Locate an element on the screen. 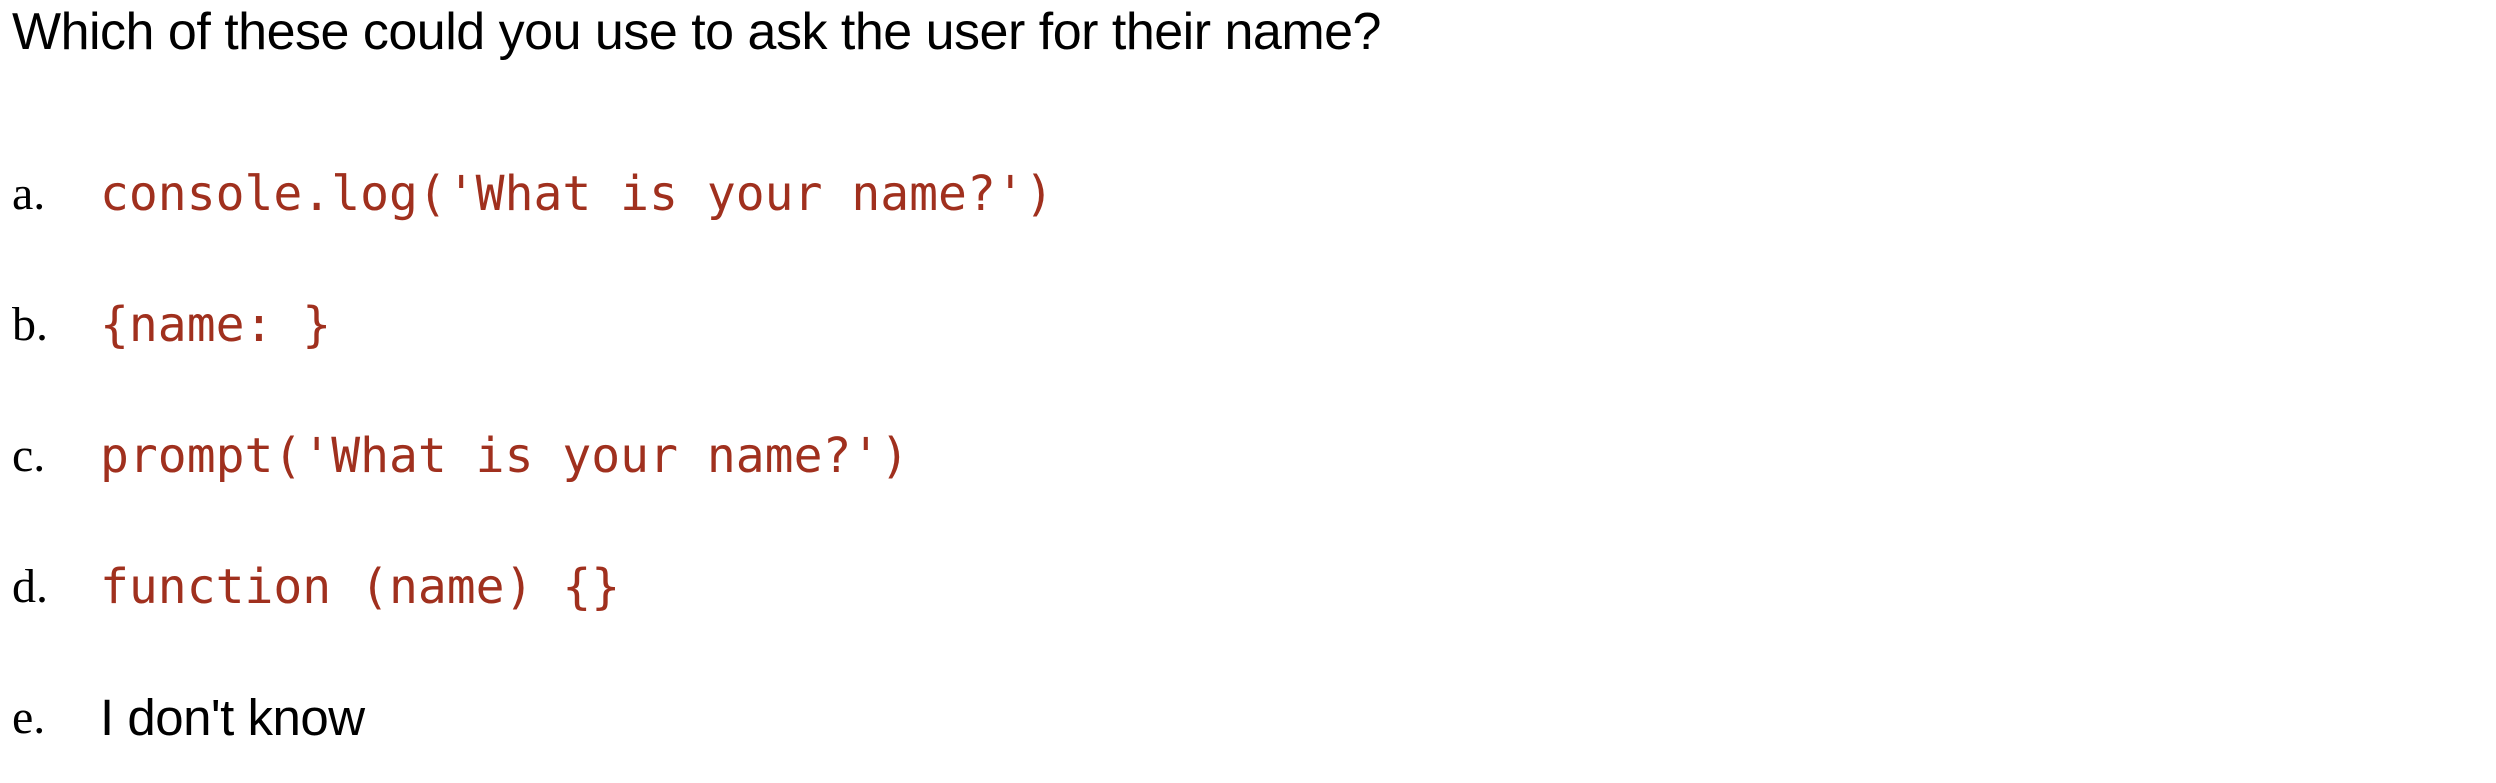  option-c: c. prompt('What is your name?') is located at coordinates (533, 455).